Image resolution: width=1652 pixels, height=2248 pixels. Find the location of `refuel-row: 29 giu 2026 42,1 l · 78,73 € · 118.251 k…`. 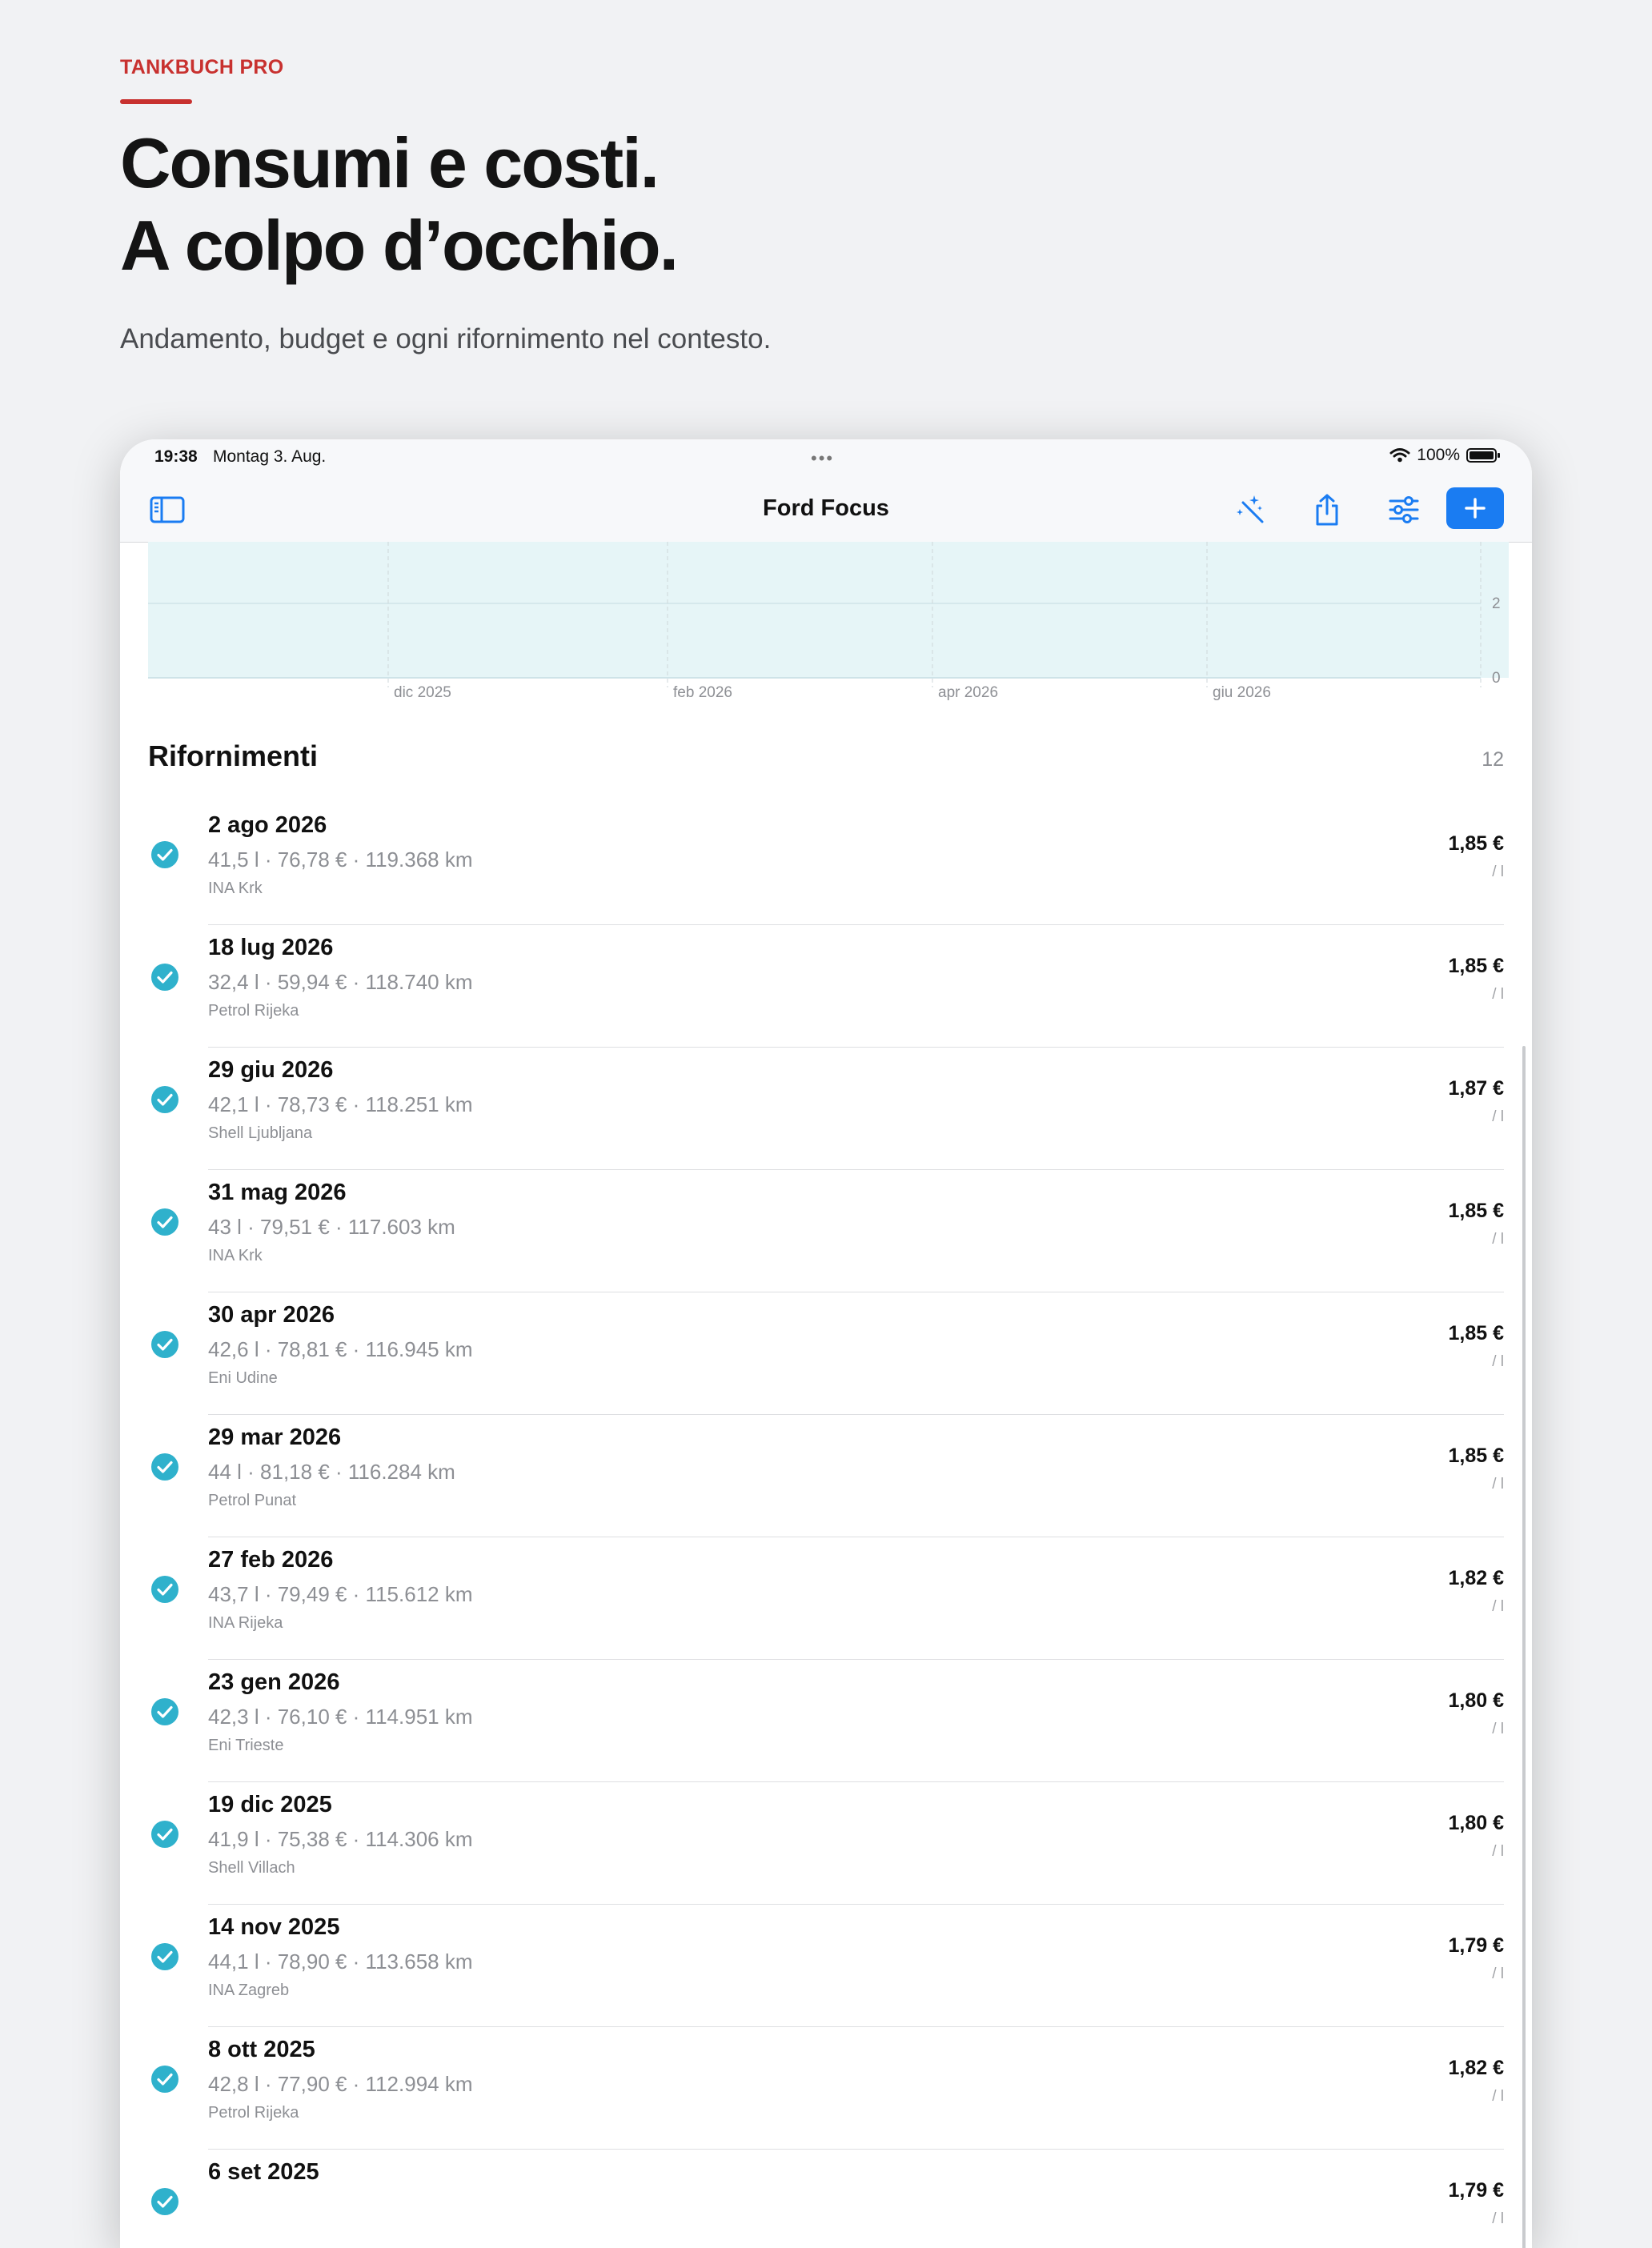

refuel-row: 29 giu 2026 42,1 l · 78,73 € · 118.251 k… is located at coordinates (826, 1109).